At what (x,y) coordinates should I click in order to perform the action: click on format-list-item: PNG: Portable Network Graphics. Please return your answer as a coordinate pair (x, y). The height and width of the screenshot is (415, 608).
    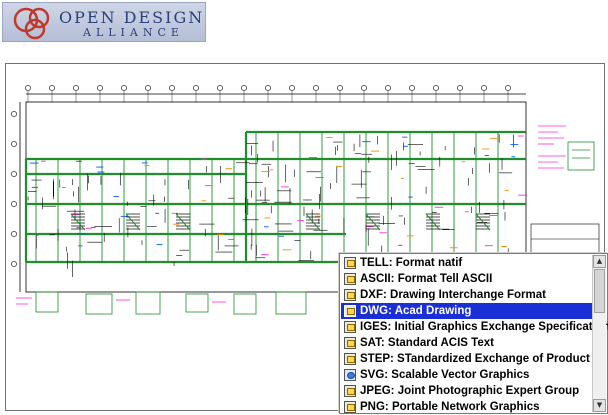
    Looking at the image, I should click on (467, 407).